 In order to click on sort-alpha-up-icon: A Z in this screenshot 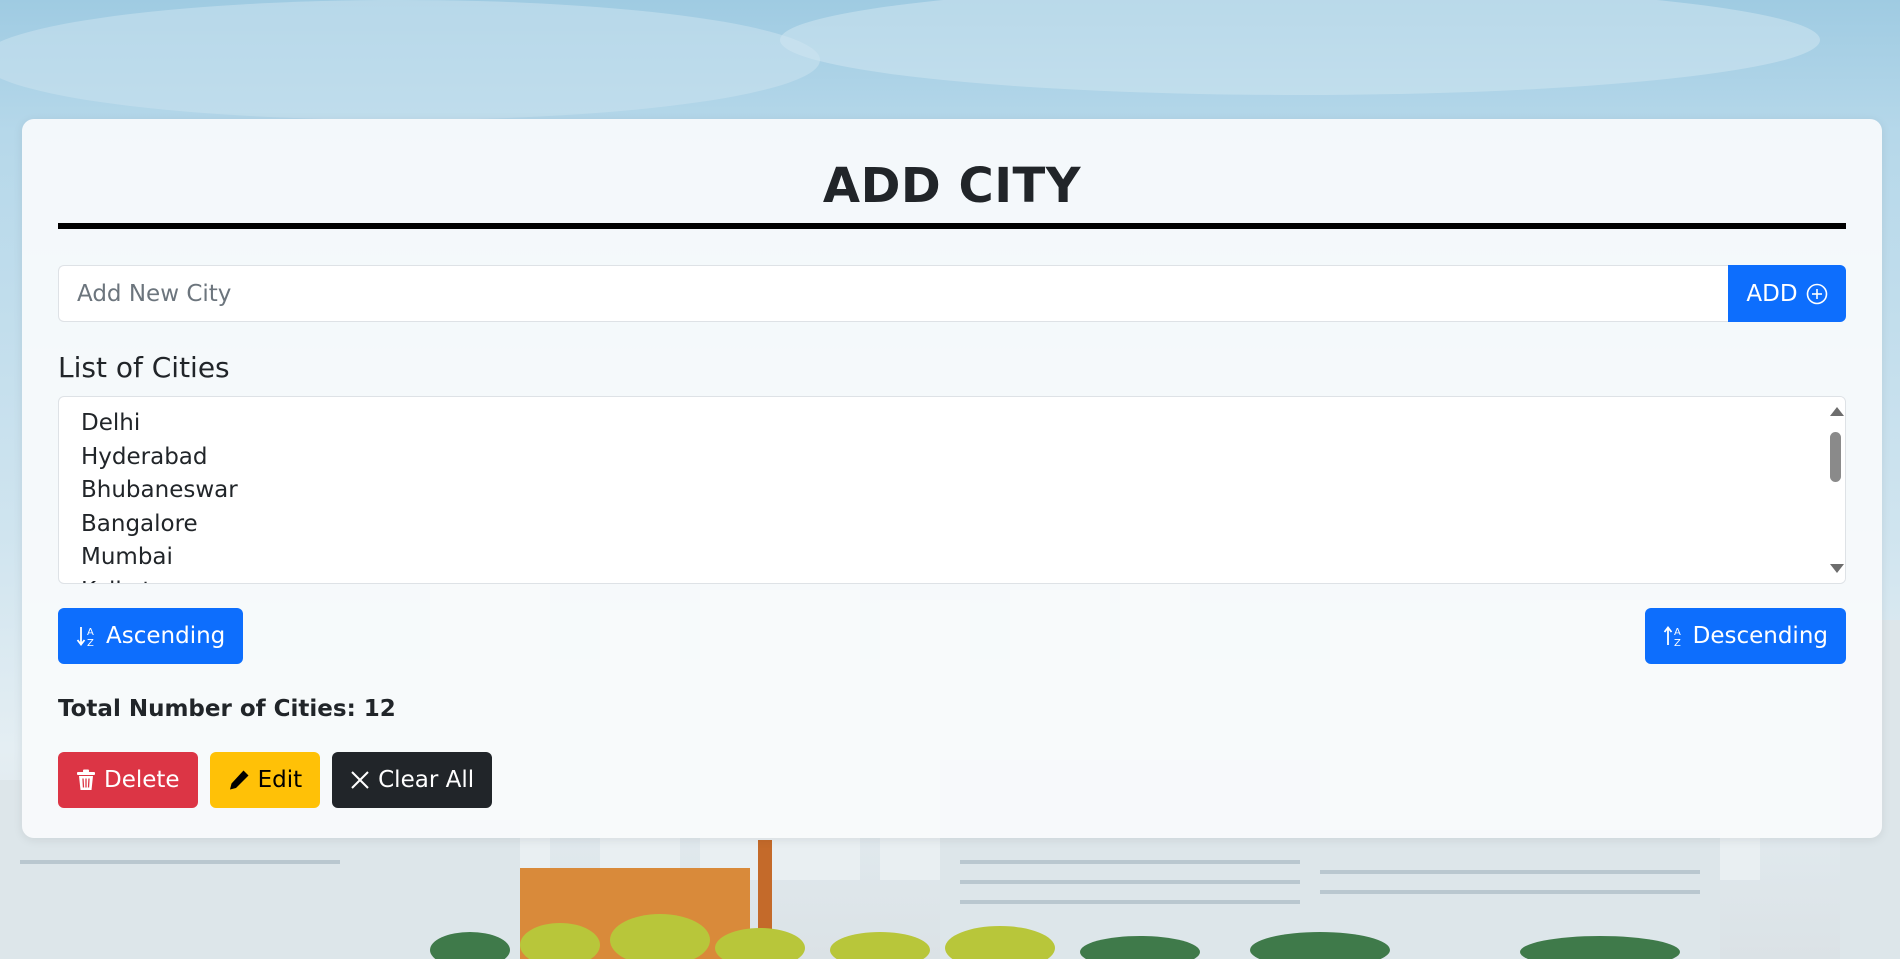, I will do `click(1674, 636)`.